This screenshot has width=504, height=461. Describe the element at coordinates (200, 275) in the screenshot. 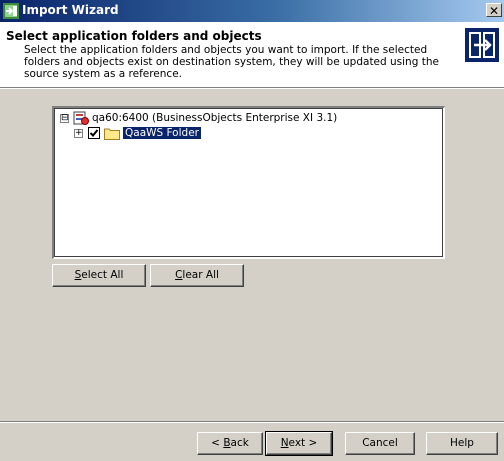

I see `clear-all-label: lear All` at that location.